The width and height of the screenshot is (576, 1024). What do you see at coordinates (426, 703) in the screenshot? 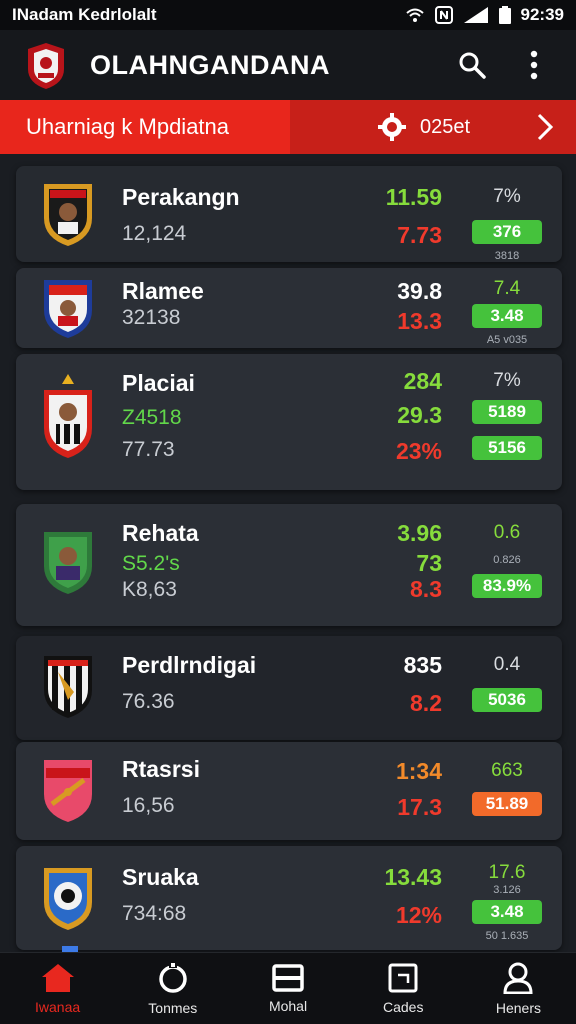
I see `secondary-value: 8.2` at bounding box center [426, 703].